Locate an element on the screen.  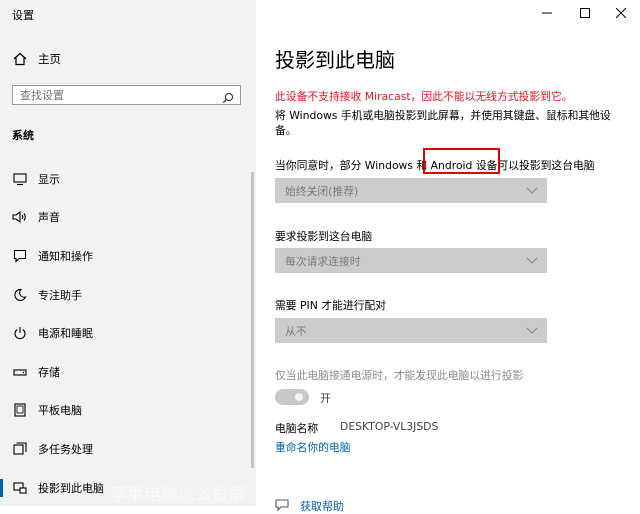
search-icon is located at coordinates (228, 96).